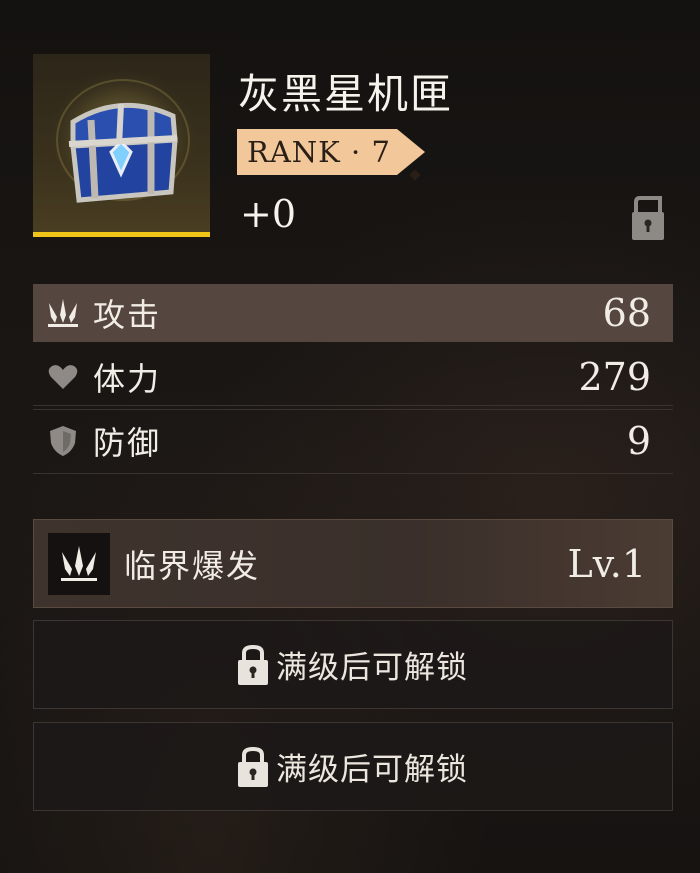 Image resolution: width=700 pixels, height=873 pixels. Describe the element at coordinates (415, 175) in the screenshot. I see `rank-dot-icon` at that location.